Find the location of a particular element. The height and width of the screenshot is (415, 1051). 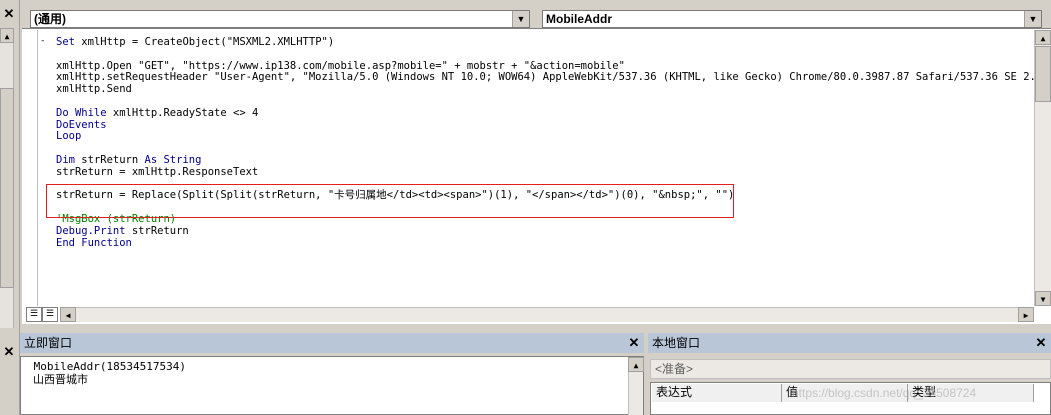

code-line: xmlHttp.Send is located at coordinates (94, 89).